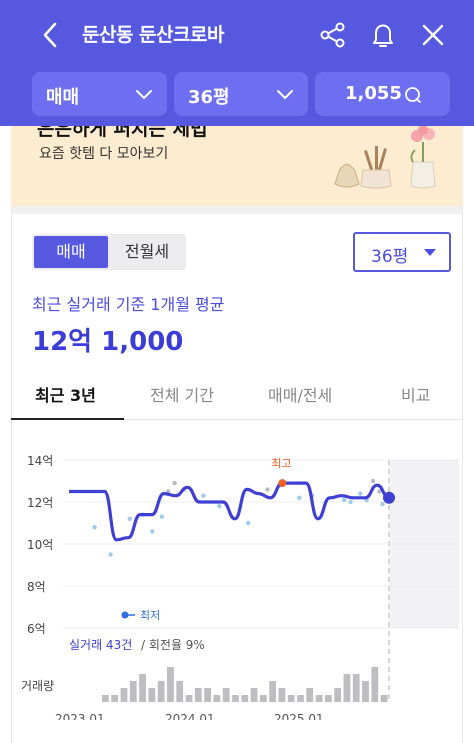 The image size is (474, 743). What do you see at coordinates (229, 511) in the screenshot?
I see `price-trend-line` at bounding box center [229, 511].